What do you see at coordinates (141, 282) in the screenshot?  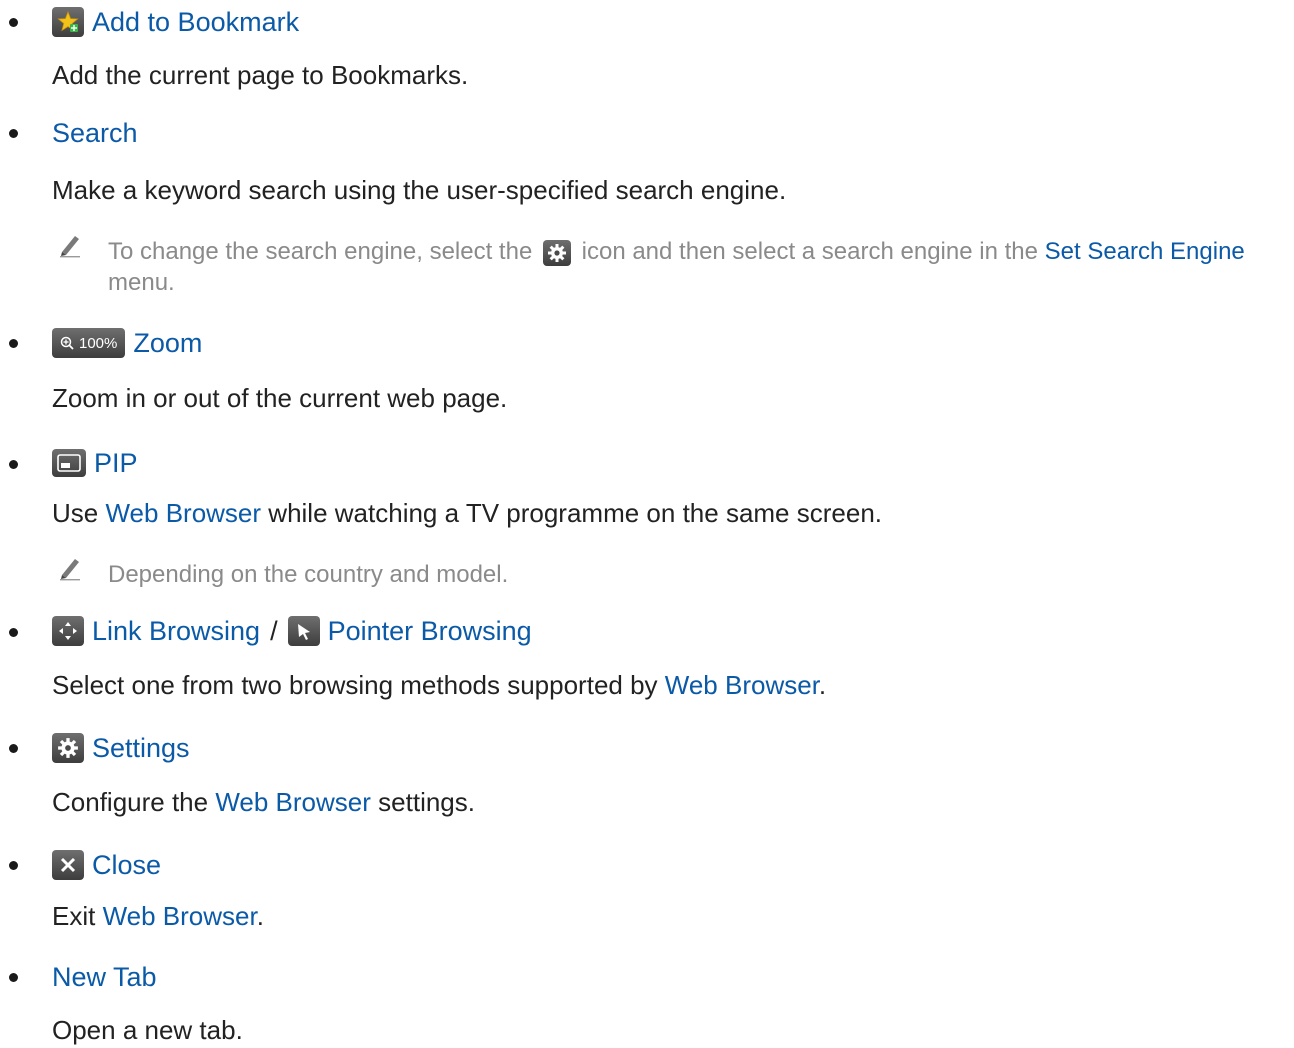 I see `note-text: menu.` at bounding box center [141, 282].